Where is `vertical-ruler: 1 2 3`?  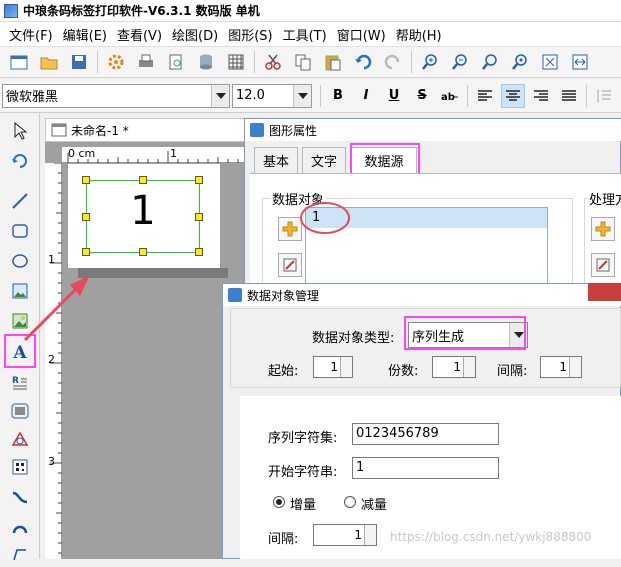
vertical-ruler: 1 2 3 is located at coordinates (53, 361).